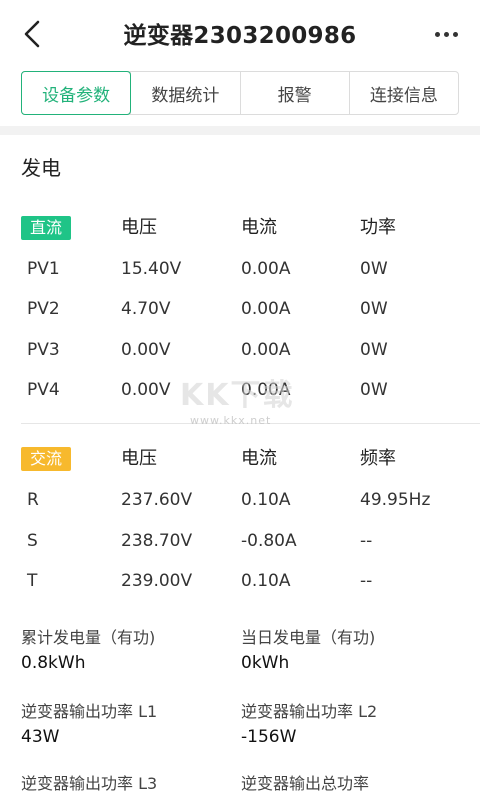  I want to click on stat-value: 43W, so click(40, 737).